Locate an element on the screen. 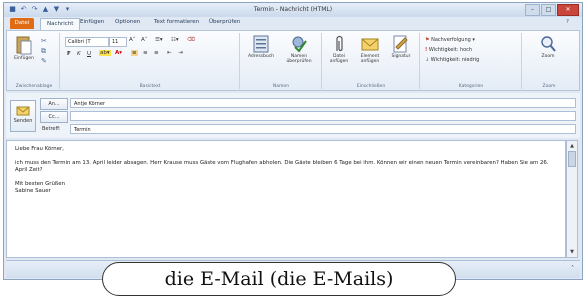  signature-button: Signatur is located at coordinates (401, 47).